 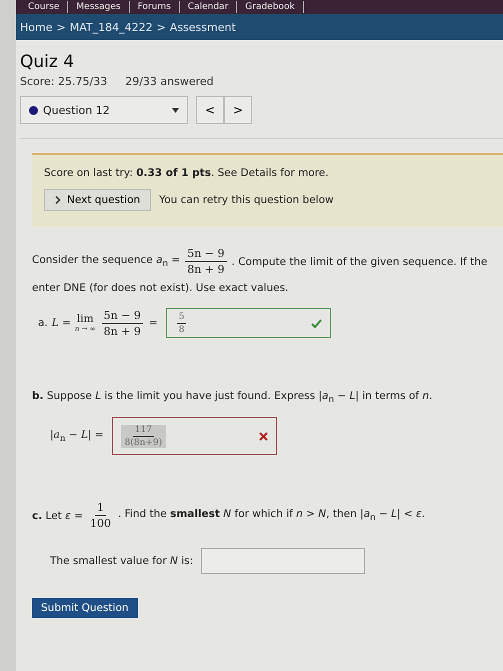 What do you see at coordinates (316, 323) in the screenshot?
I see `check-icon` at bounding box center [316, 323].